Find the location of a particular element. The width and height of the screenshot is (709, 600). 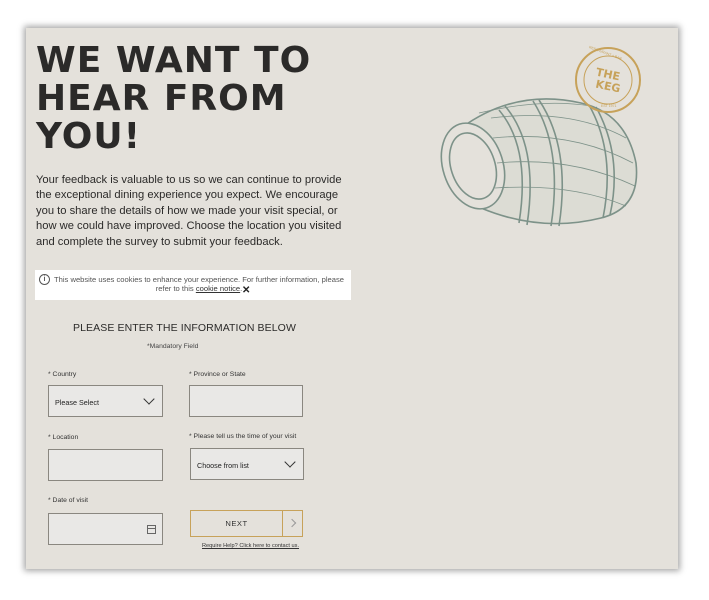

location-input is located at coordinates (105, 465).